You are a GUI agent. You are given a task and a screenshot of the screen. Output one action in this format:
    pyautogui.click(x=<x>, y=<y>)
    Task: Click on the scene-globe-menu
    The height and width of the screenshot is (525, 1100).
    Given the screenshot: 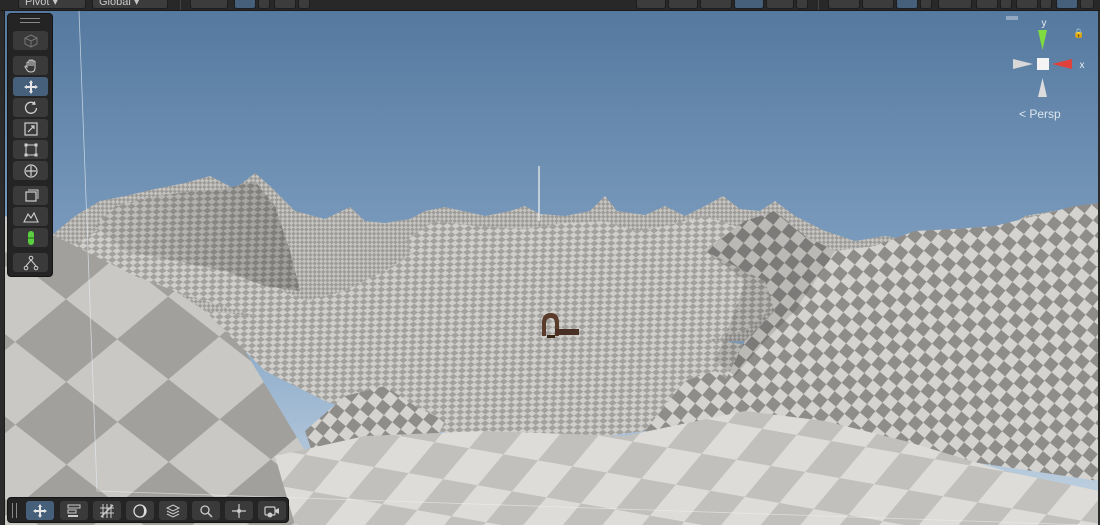 What is the action you would take?
    pyautogui.click(x=1087, y=4)
    